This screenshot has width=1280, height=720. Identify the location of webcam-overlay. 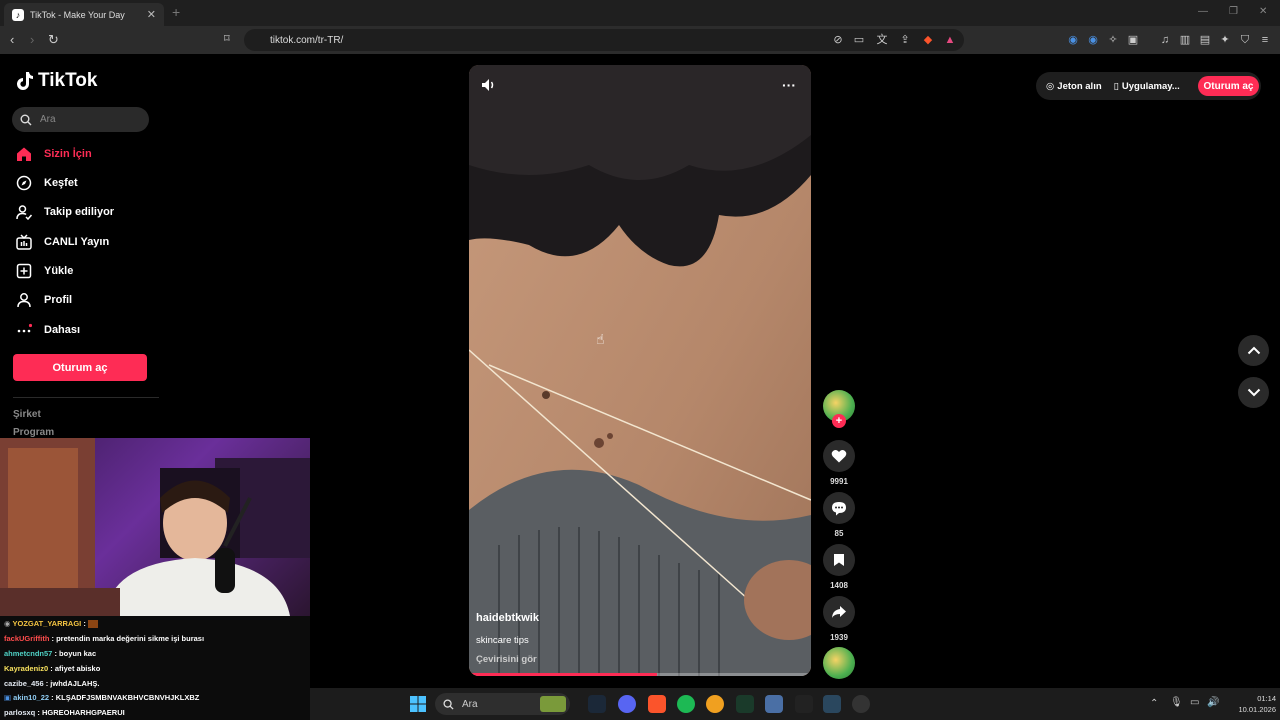
(155, 527).